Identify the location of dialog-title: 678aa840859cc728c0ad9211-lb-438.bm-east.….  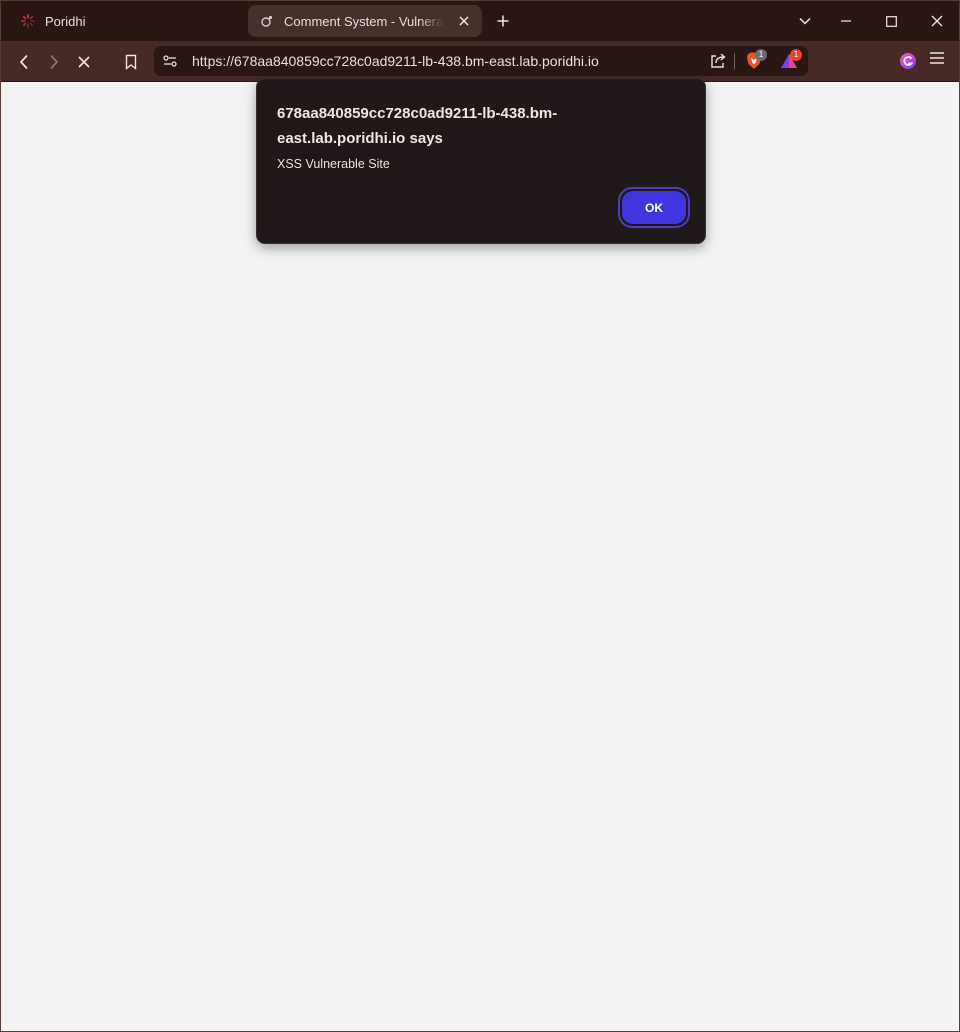
(417, 126).